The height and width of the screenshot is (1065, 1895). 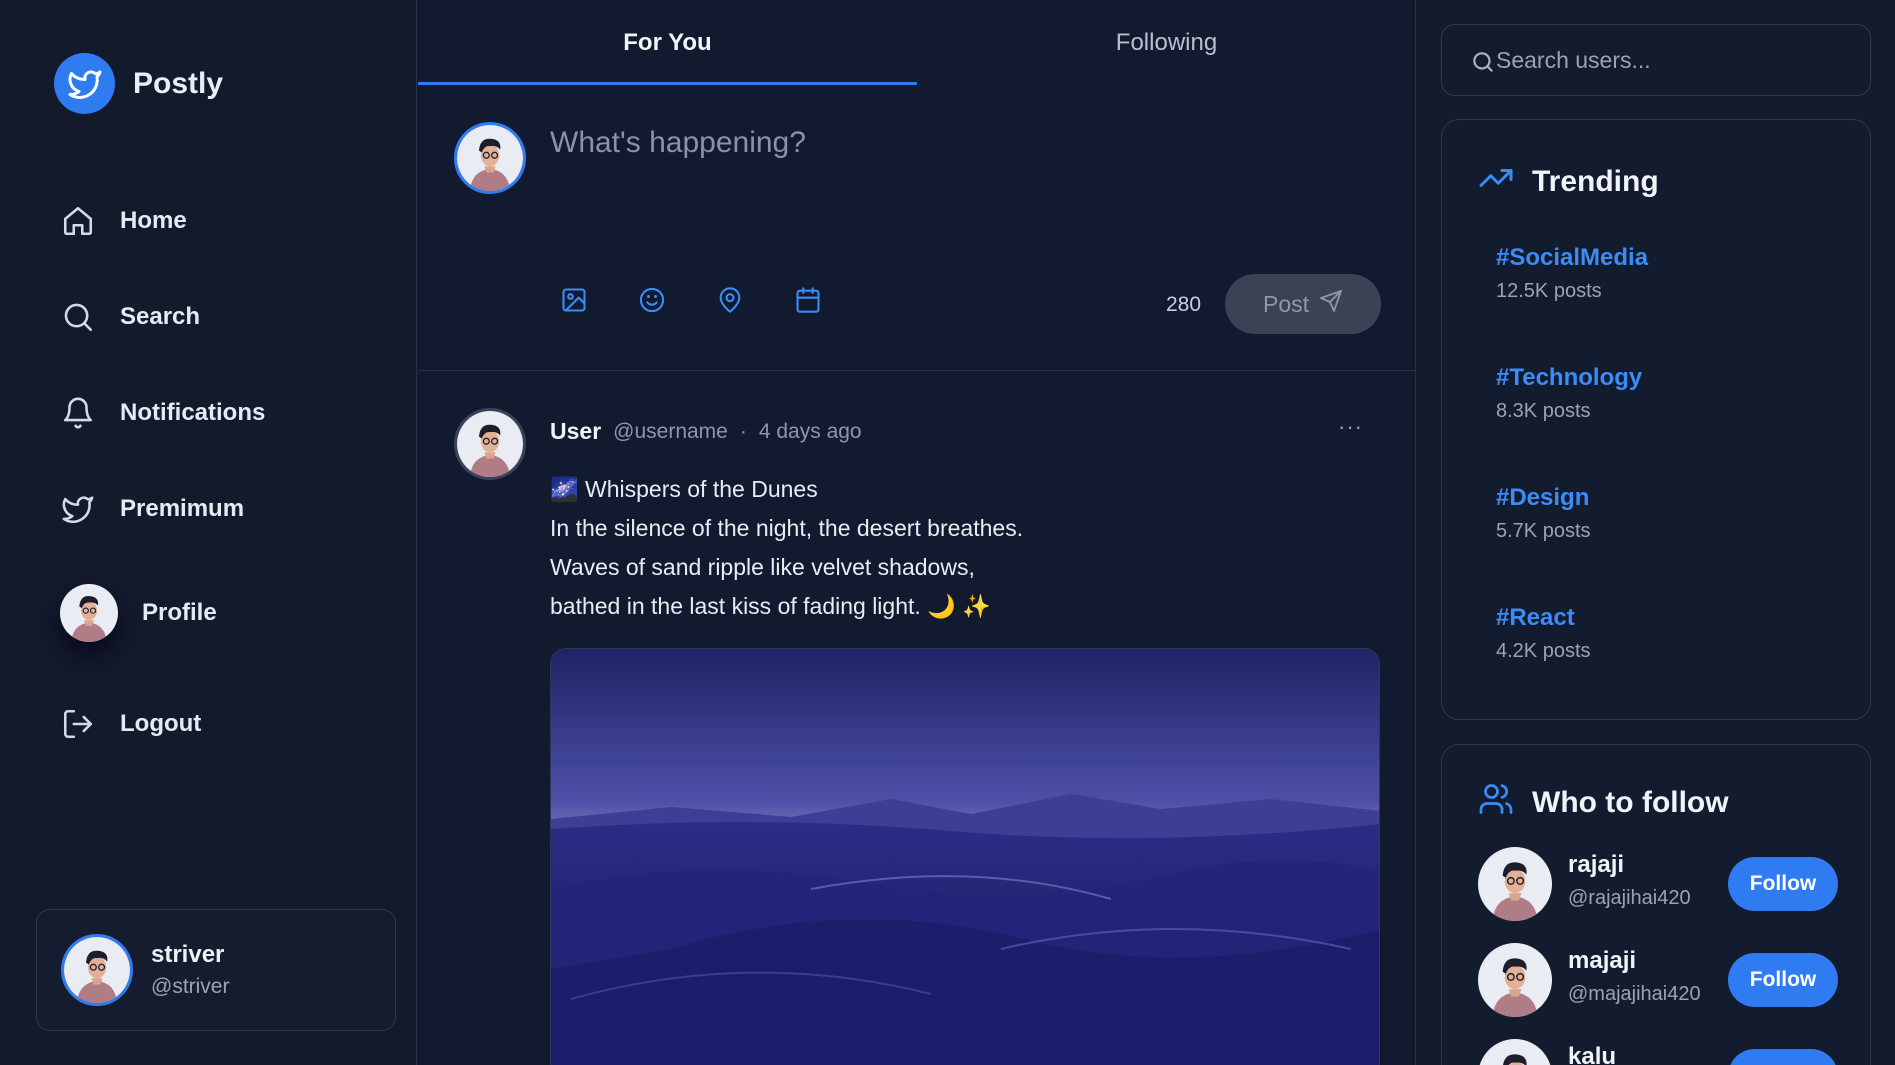 I want to click on brand-name: Postly, so click(x=178, y=83).